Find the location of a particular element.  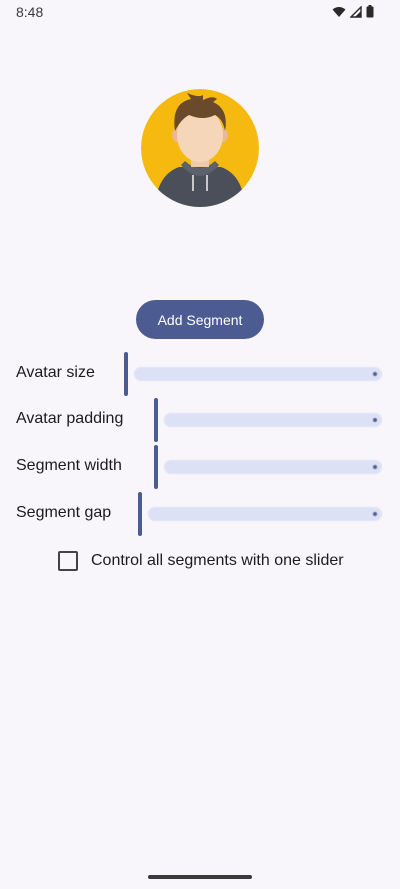

wifi-icon is located at coordinates (339, 11).